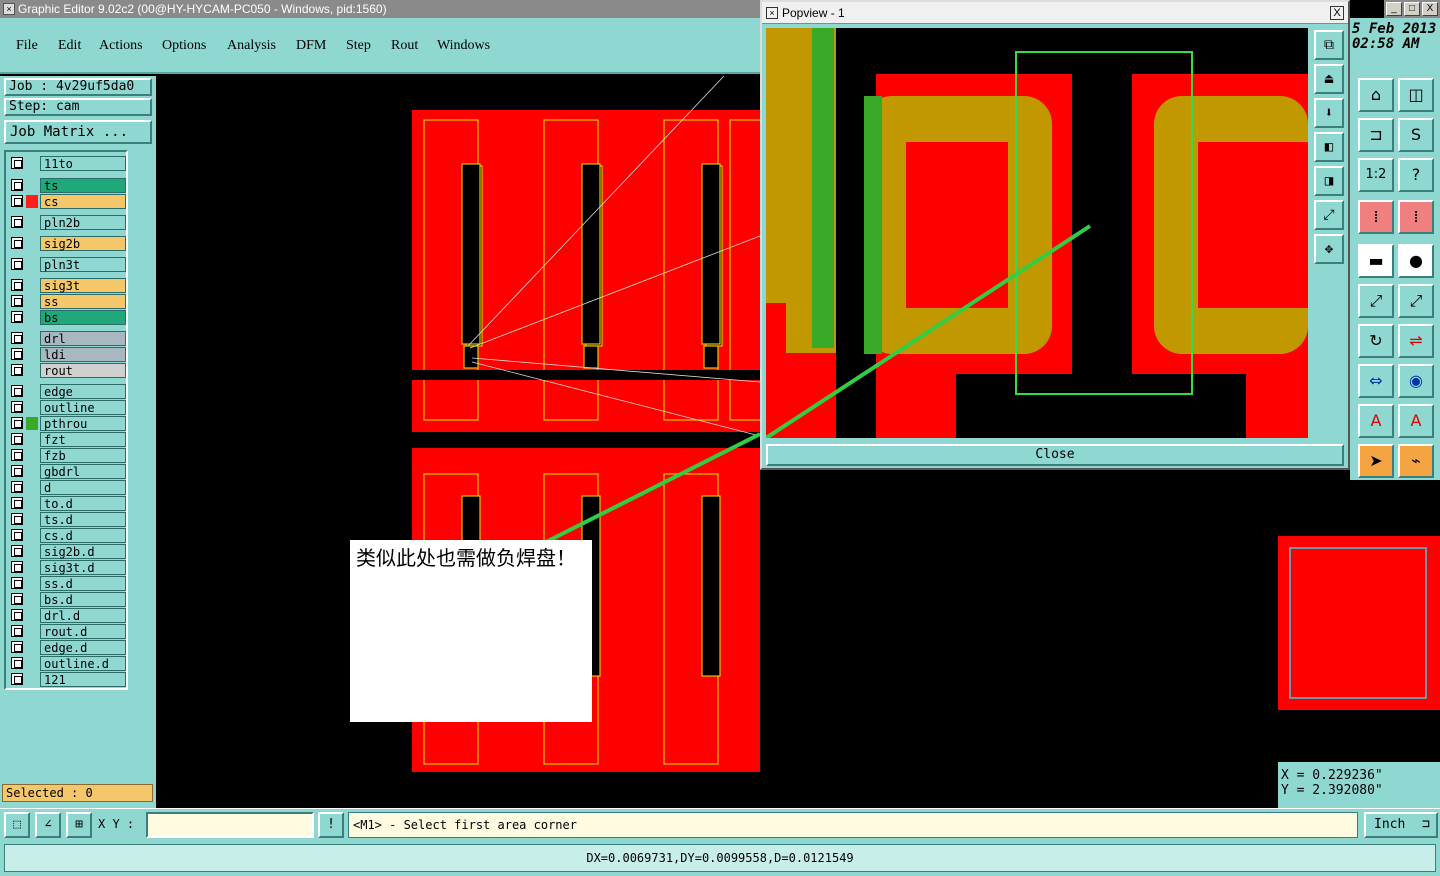 This screenshot has height=876, width=1440. What do you see at coordinates (404, 46) in the screenshot?
I see `menu-rout: Rout` at bounding box center [404, 46].